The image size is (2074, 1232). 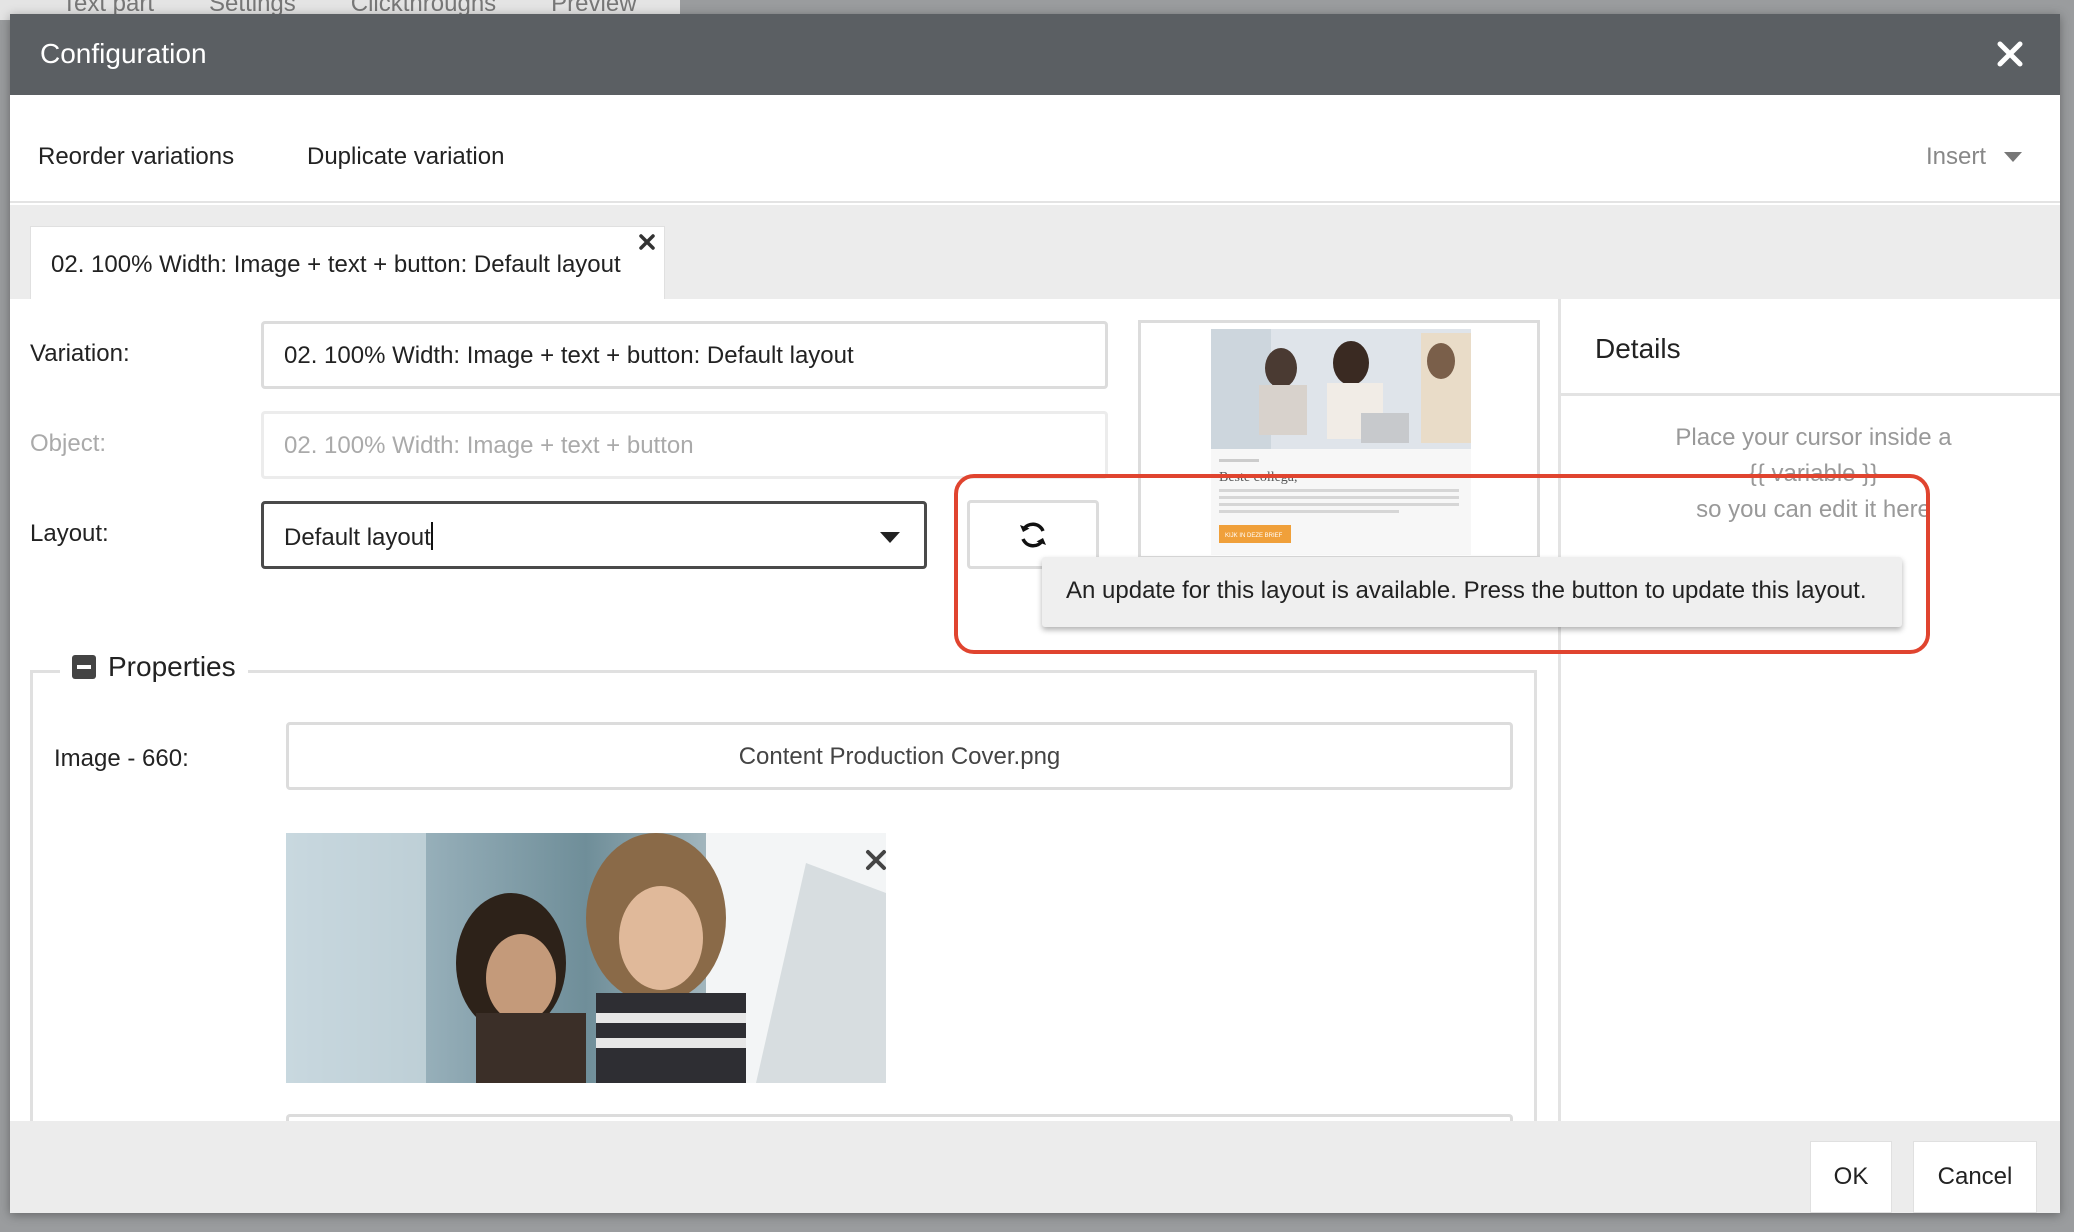 I want to click on close-icon, so click(x=2010, y=54).